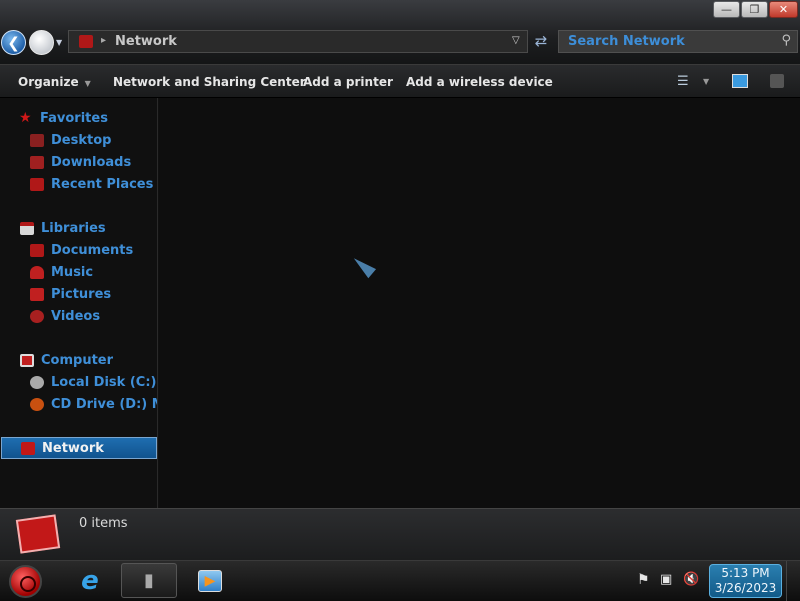  I want to click on videos-icon, so click(37, 316).